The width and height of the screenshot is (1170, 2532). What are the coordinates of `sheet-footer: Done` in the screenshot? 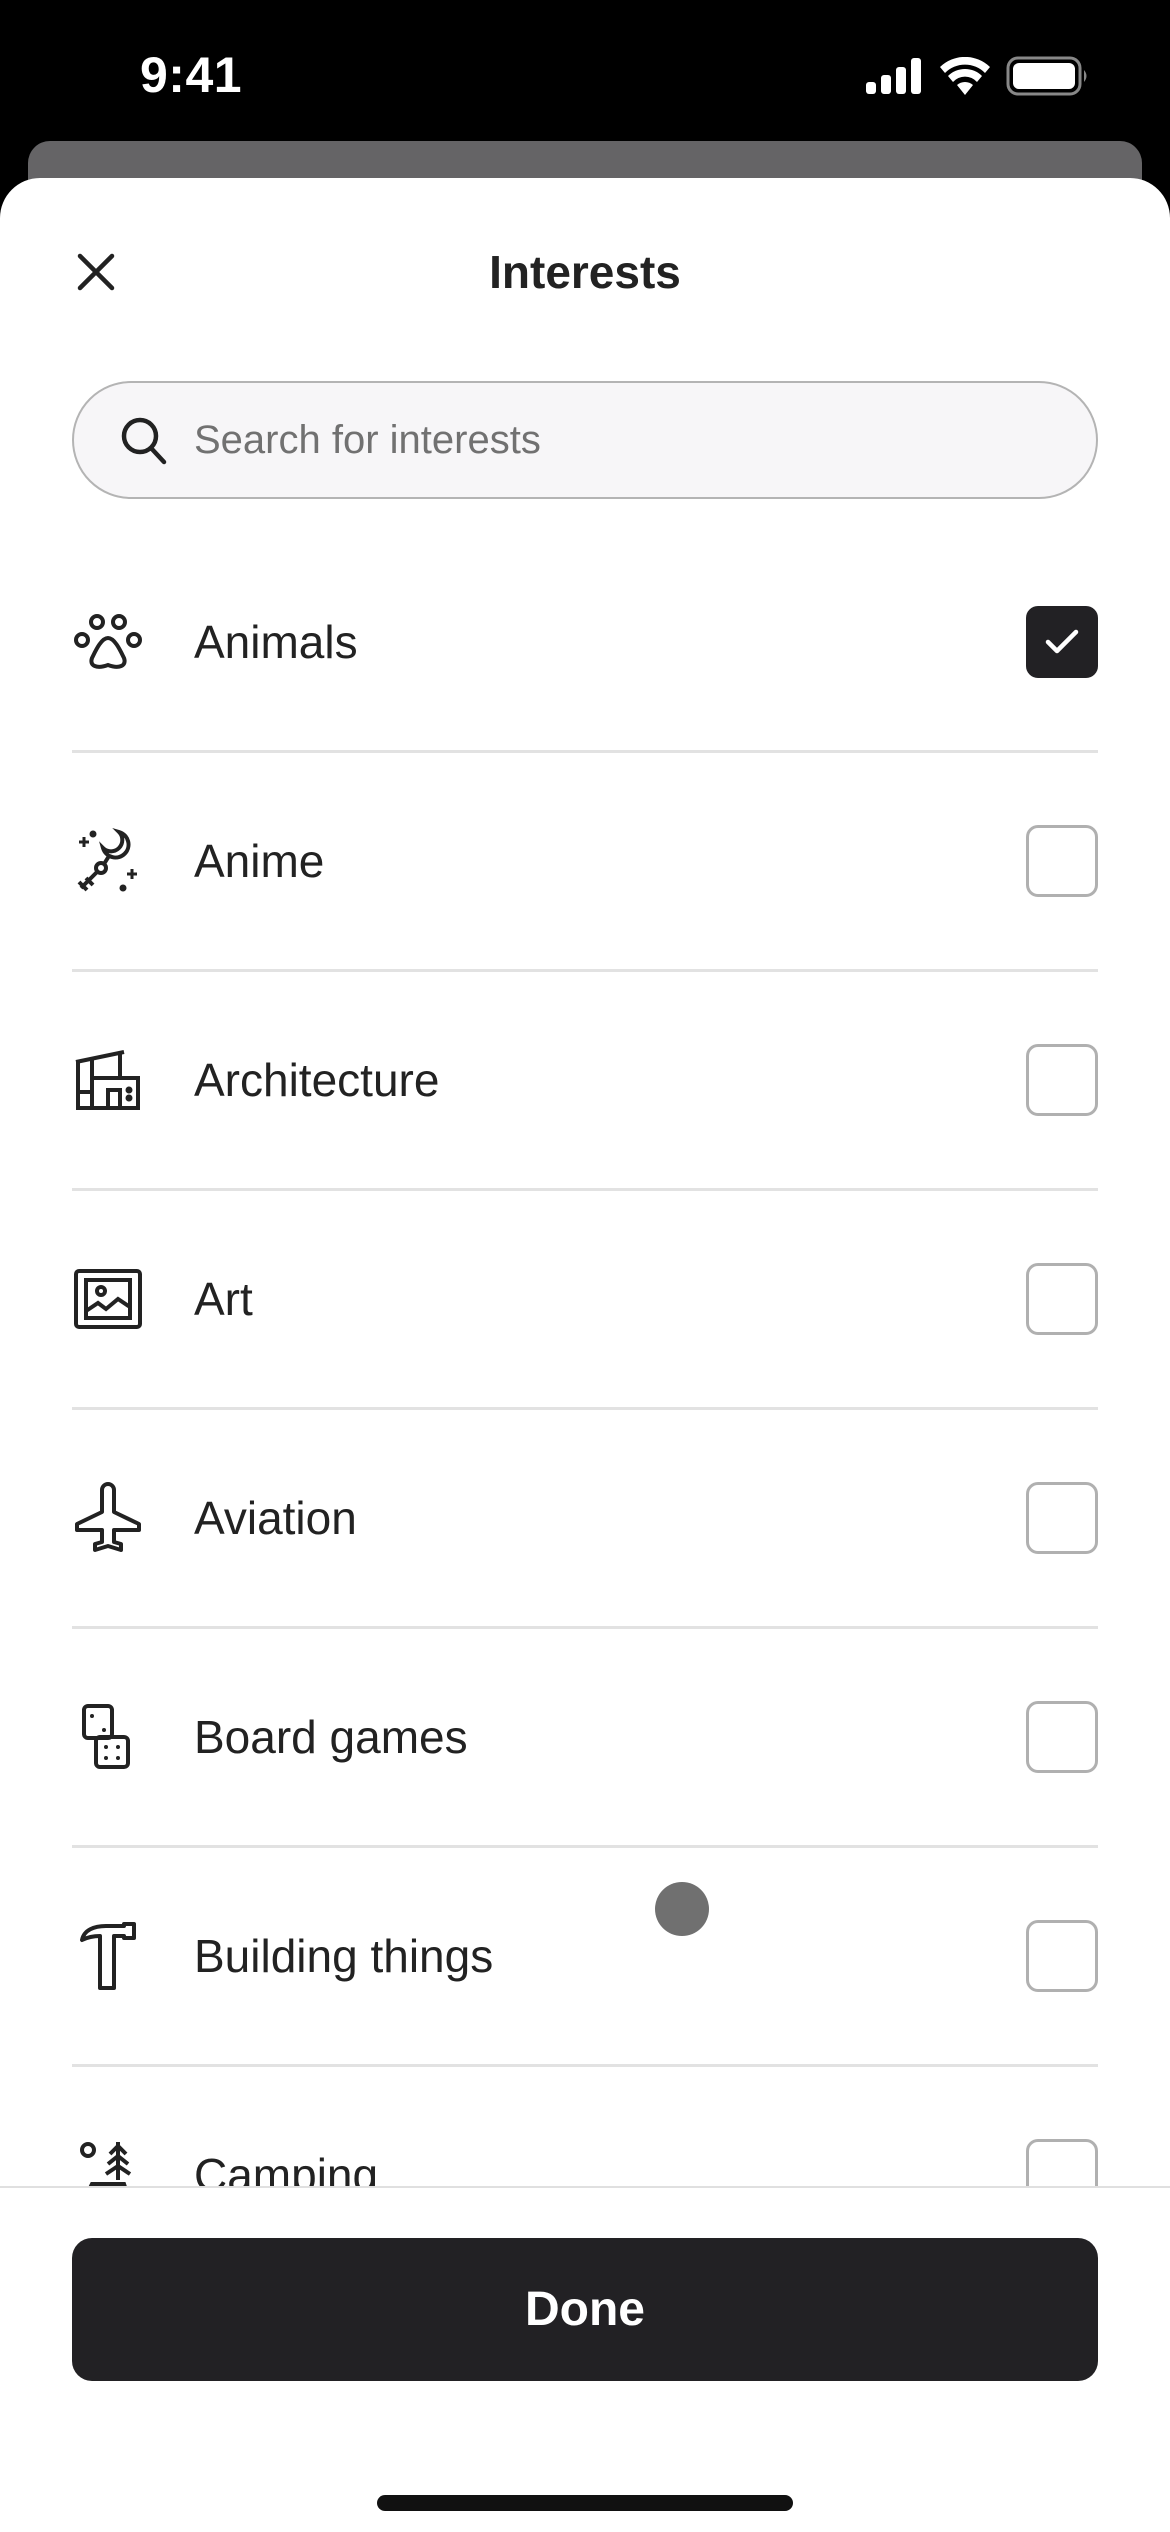 It's located at (585, 2359).